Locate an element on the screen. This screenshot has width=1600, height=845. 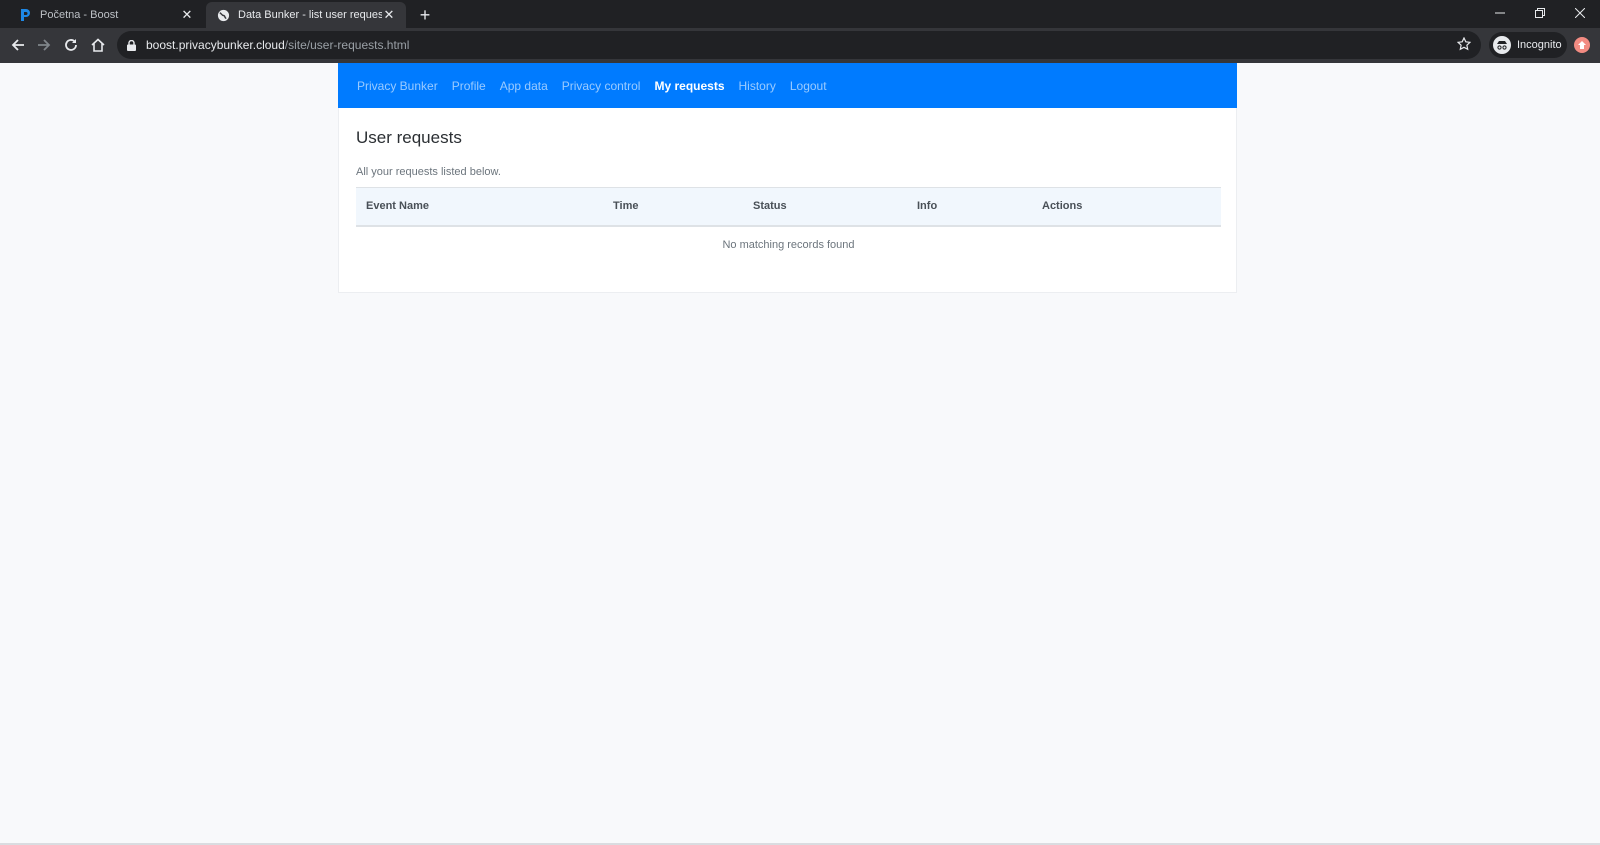
url-path: /site/user-requests.html is located at coordinates (347, 45).